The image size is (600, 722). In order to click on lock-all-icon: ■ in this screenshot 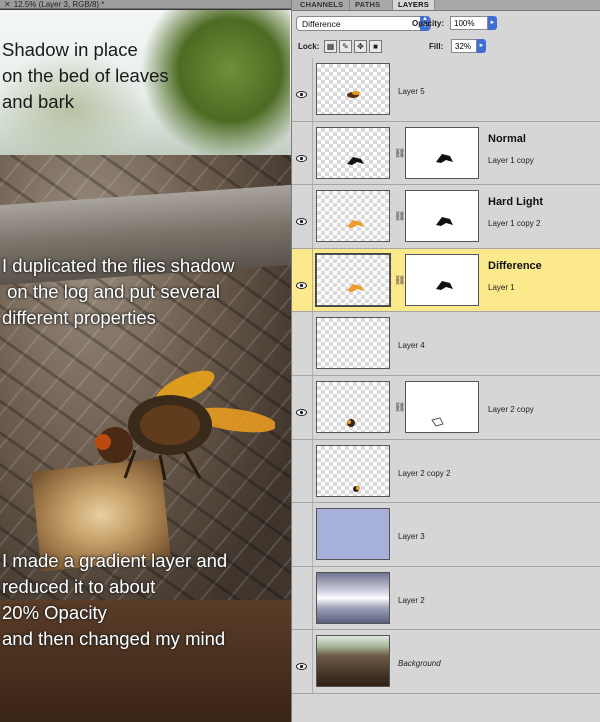, I will do `click(375, 46)`.